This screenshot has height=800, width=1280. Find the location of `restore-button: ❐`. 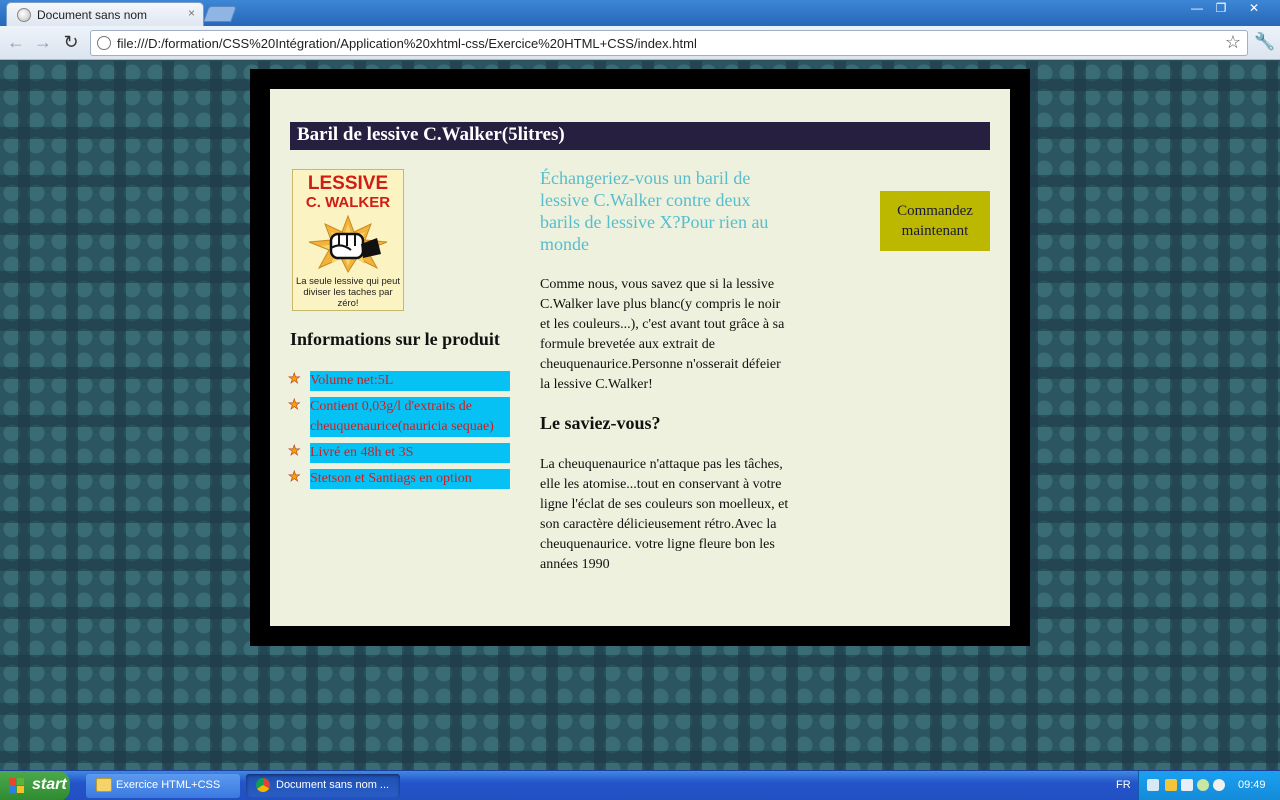

restore-button: ❐ is located at coordinates (1221, 9).